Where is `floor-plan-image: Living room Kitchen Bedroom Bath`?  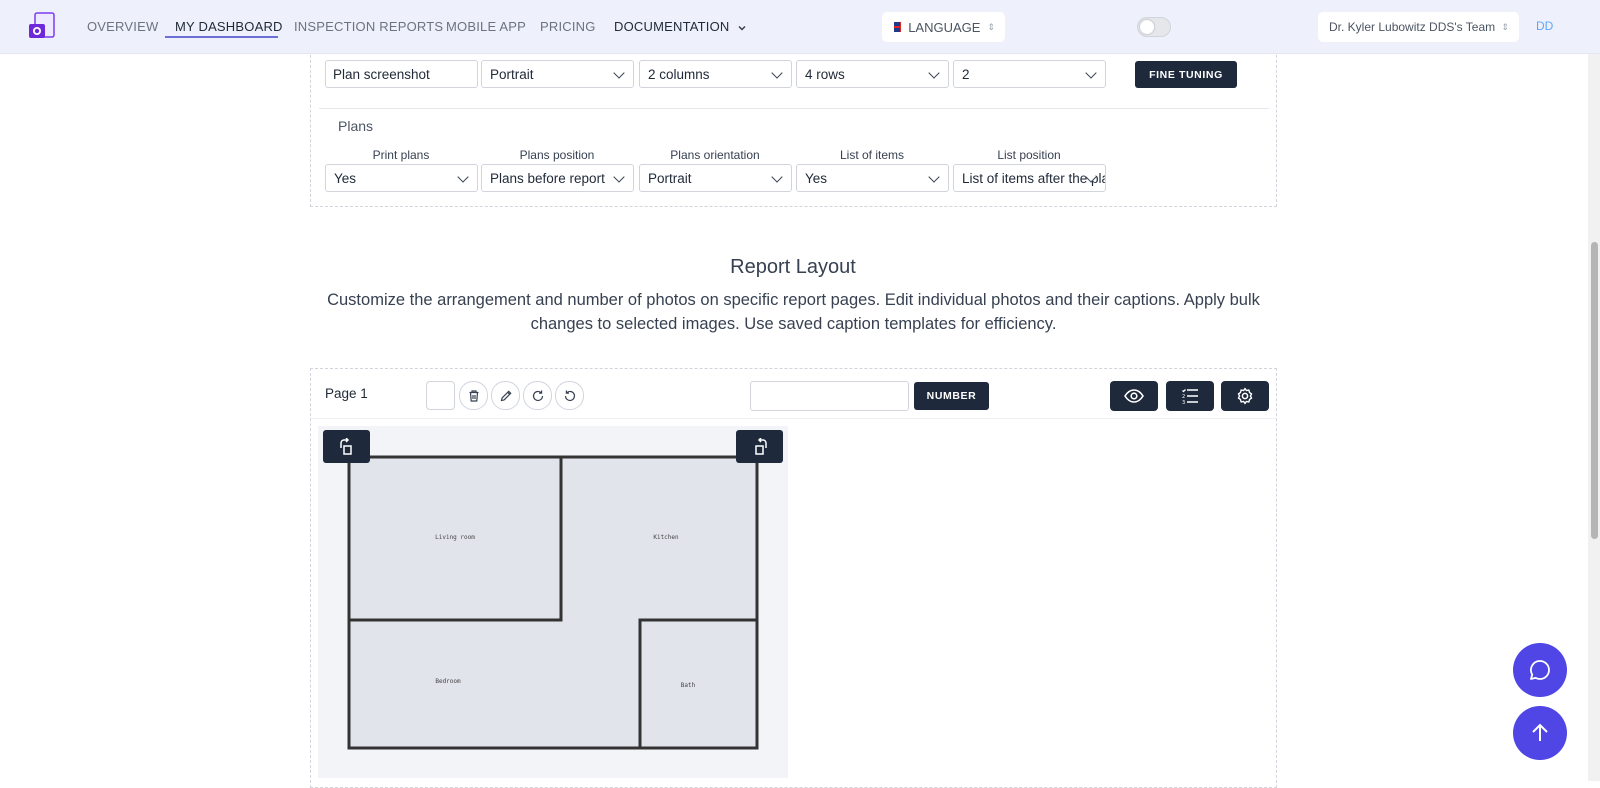
floor-plan-image: Living room Kitchen Bedroom Bath is located at coordinates (553, 602).